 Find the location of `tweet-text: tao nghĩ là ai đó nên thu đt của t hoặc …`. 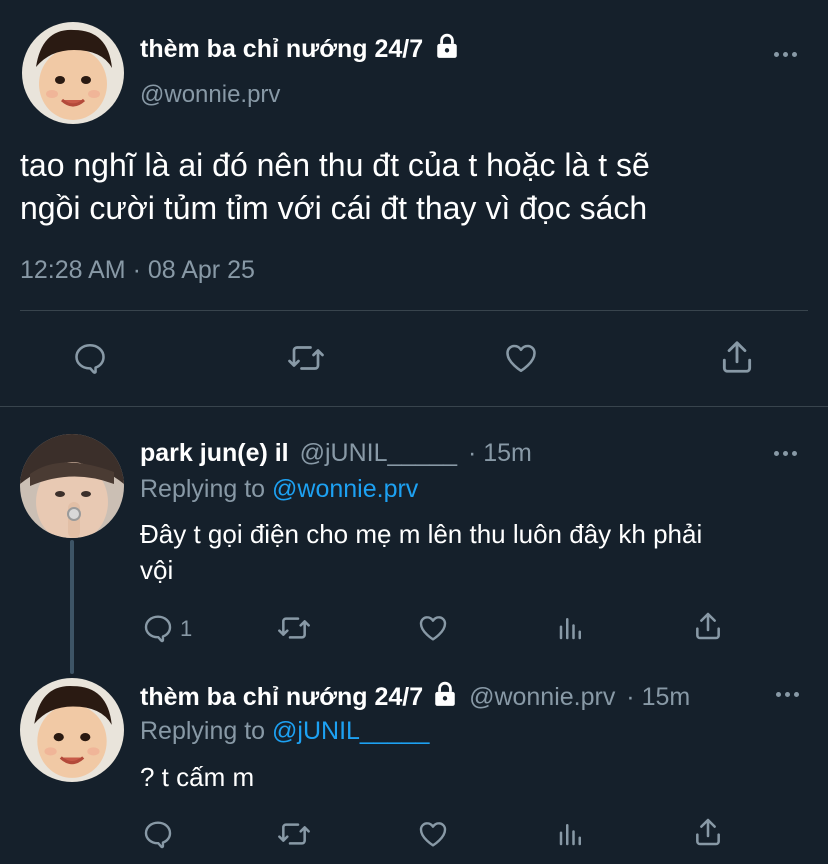

tweet-text: tao nghĩ là ai đó nên thu đt của t hoặc … is located at coordinates (335, 187).